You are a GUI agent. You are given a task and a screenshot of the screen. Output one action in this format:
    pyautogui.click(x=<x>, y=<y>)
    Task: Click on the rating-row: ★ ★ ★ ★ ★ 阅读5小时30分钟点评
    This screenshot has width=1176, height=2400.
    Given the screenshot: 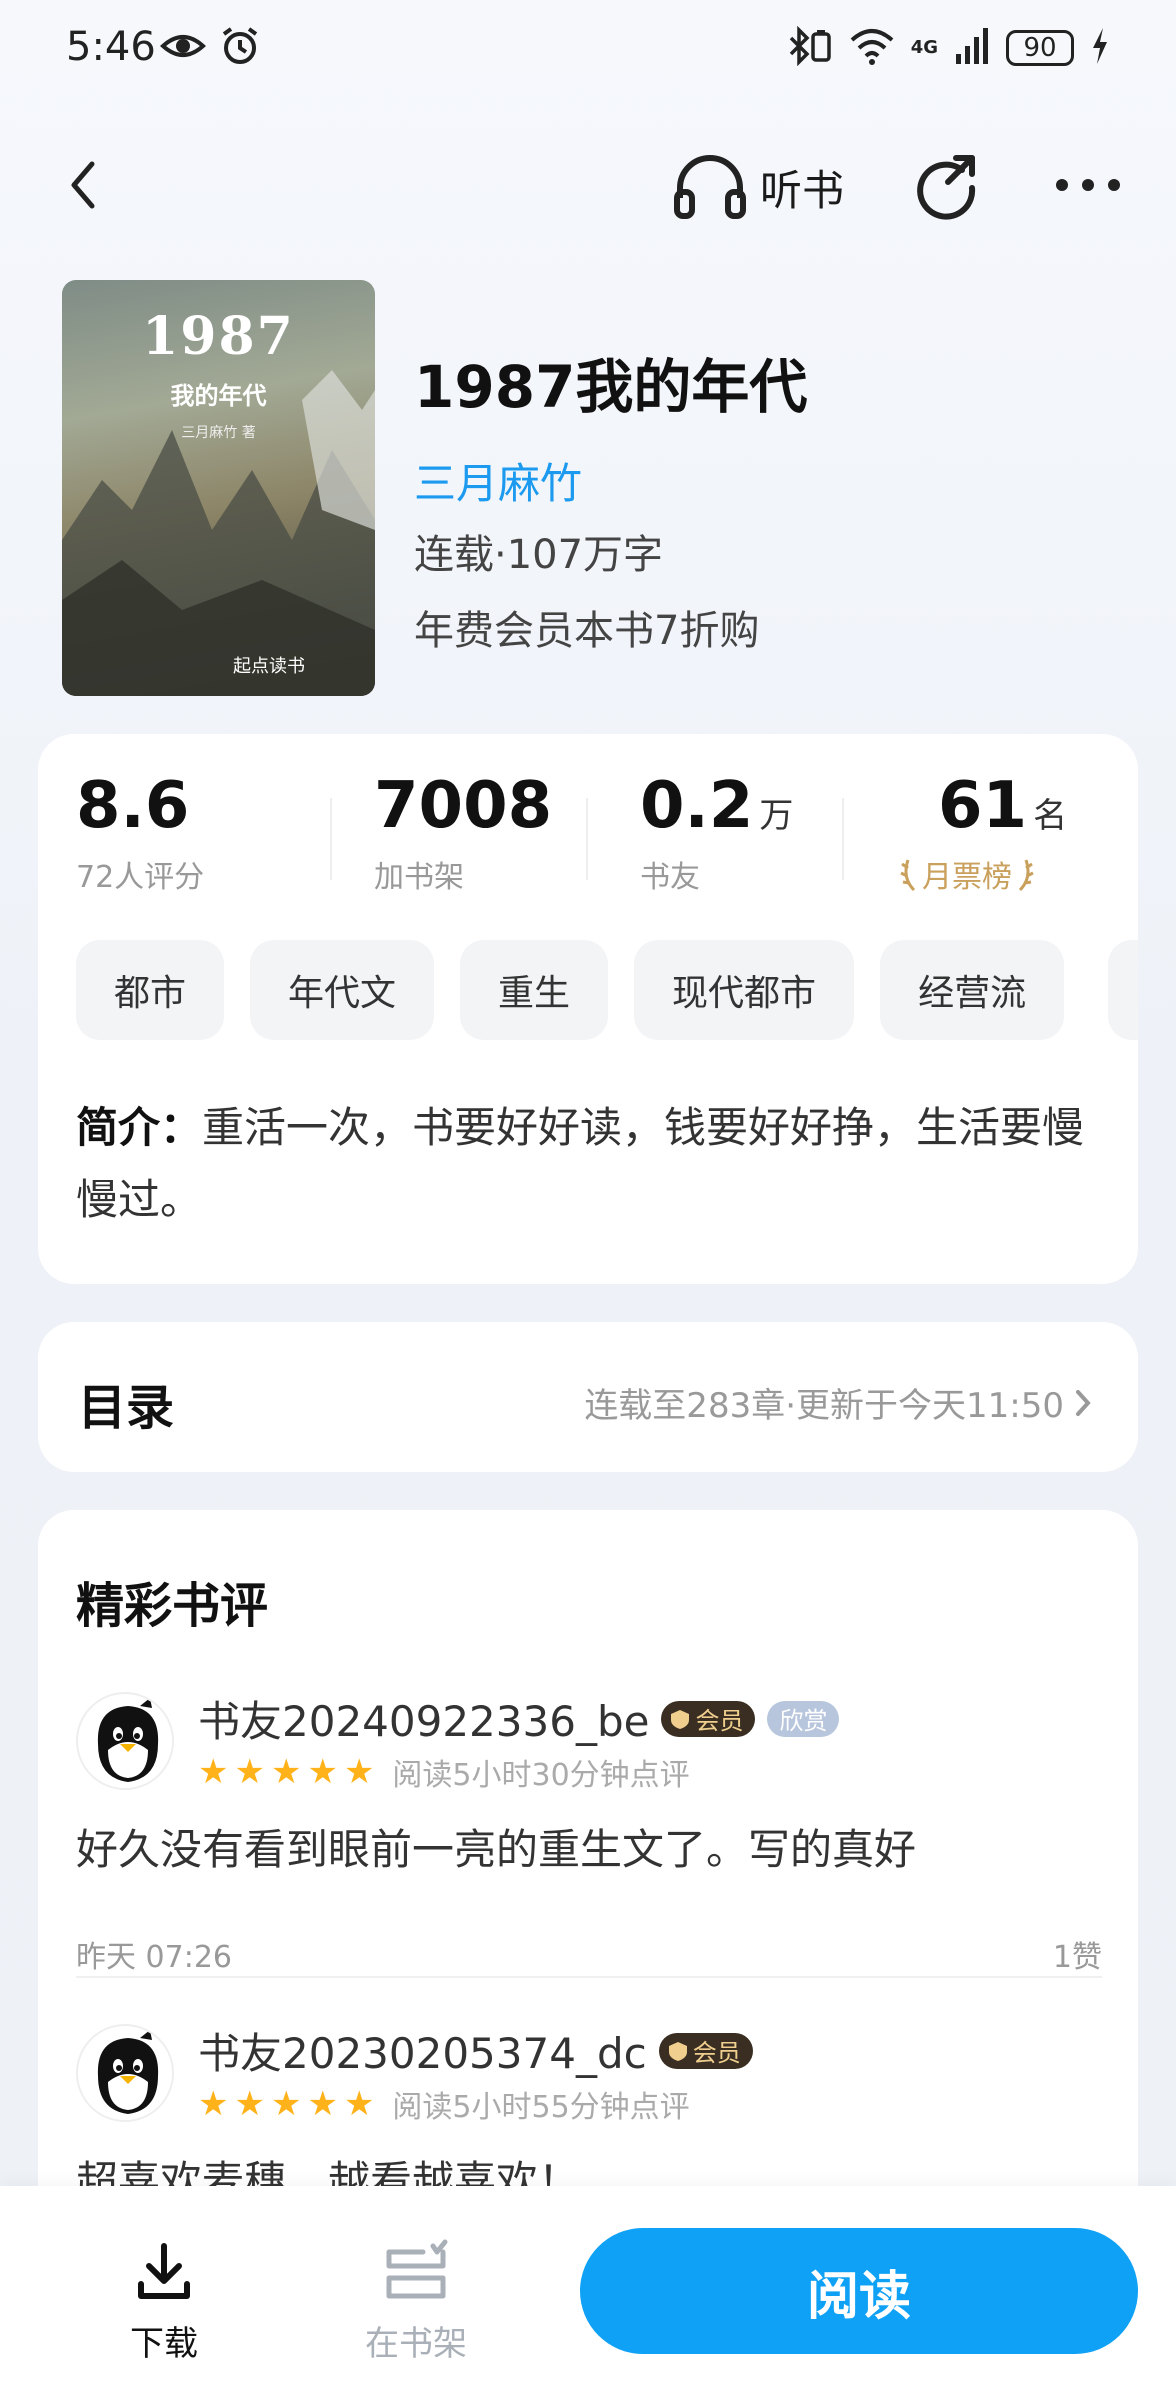 What is the action you would take?
    pyautogui.click(x=444, y=1772)
    